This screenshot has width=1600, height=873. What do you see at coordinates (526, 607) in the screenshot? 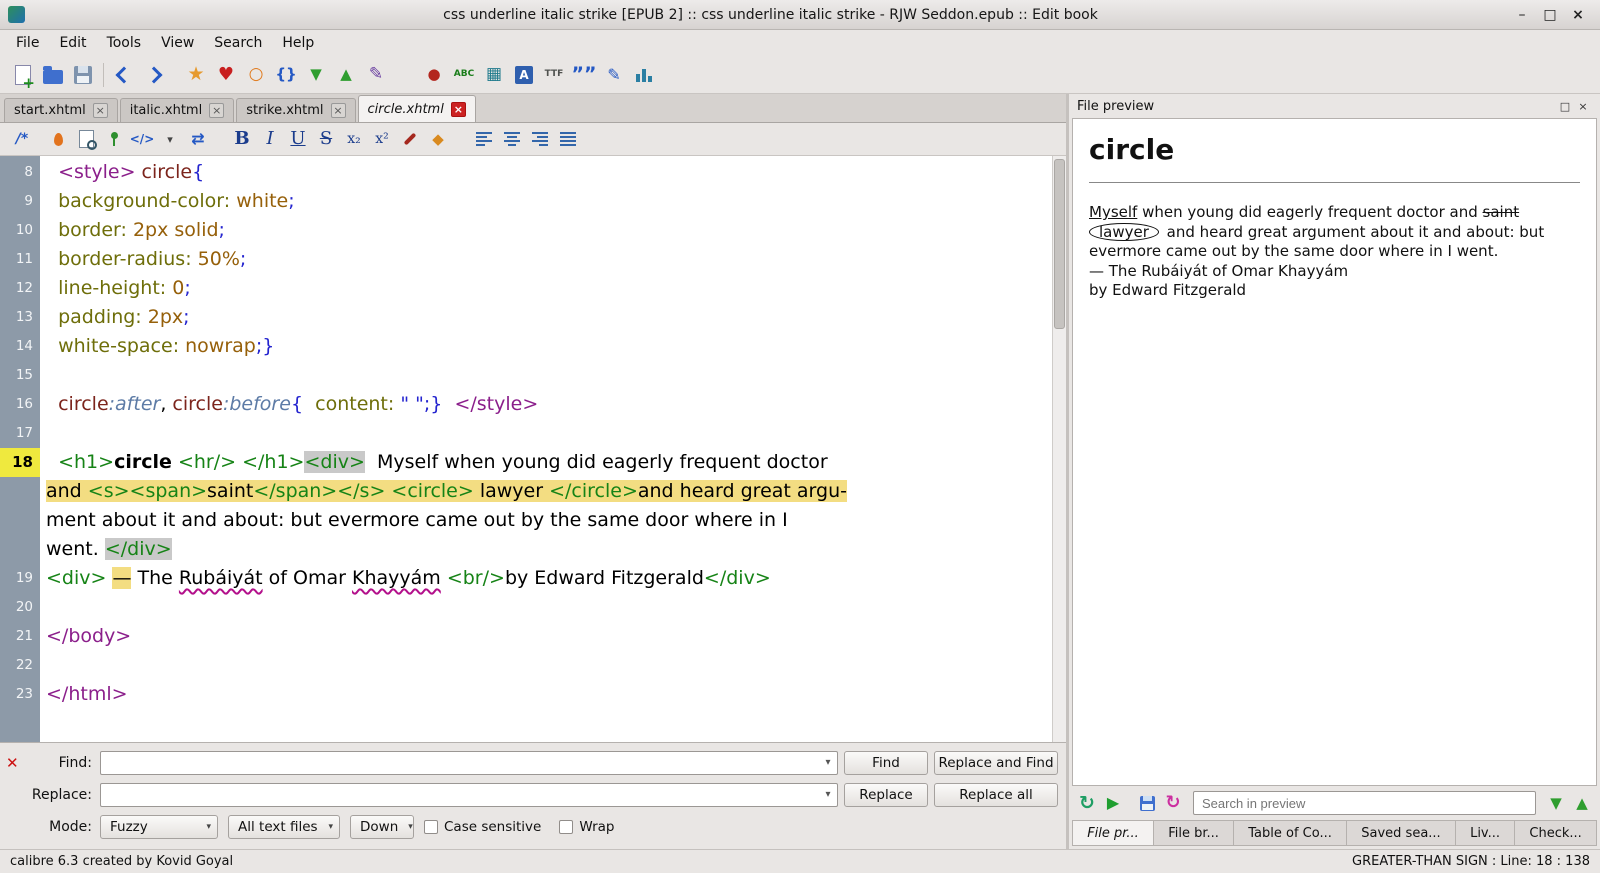
I see `code-line: 20` at bounding box center [526, 607].